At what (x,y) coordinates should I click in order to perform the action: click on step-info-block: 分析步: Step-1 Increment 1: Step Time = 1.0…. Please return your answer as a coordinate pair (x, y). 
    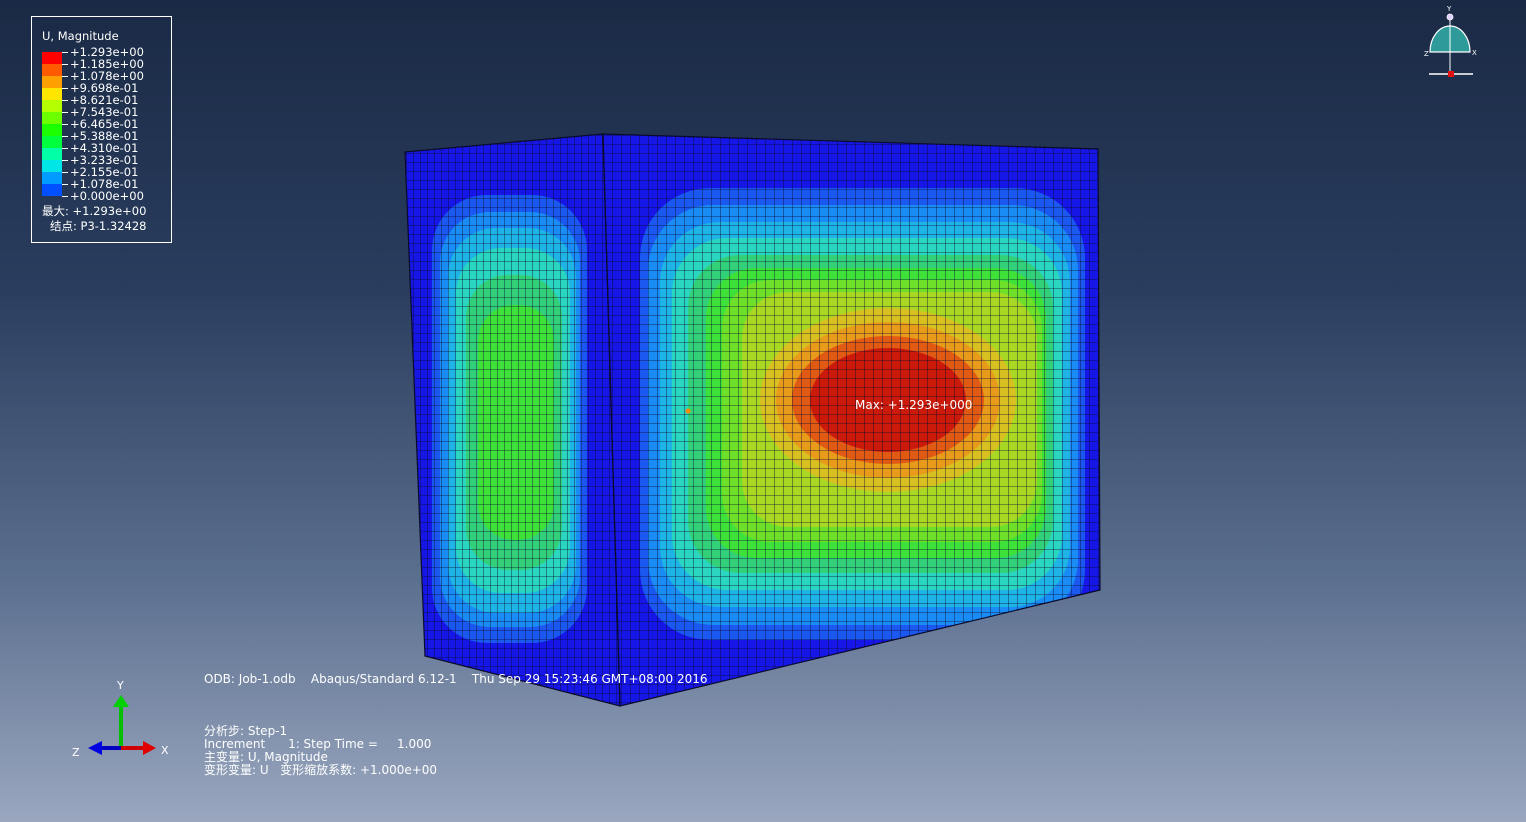
    Looking at the image, I should click on (320, 751).